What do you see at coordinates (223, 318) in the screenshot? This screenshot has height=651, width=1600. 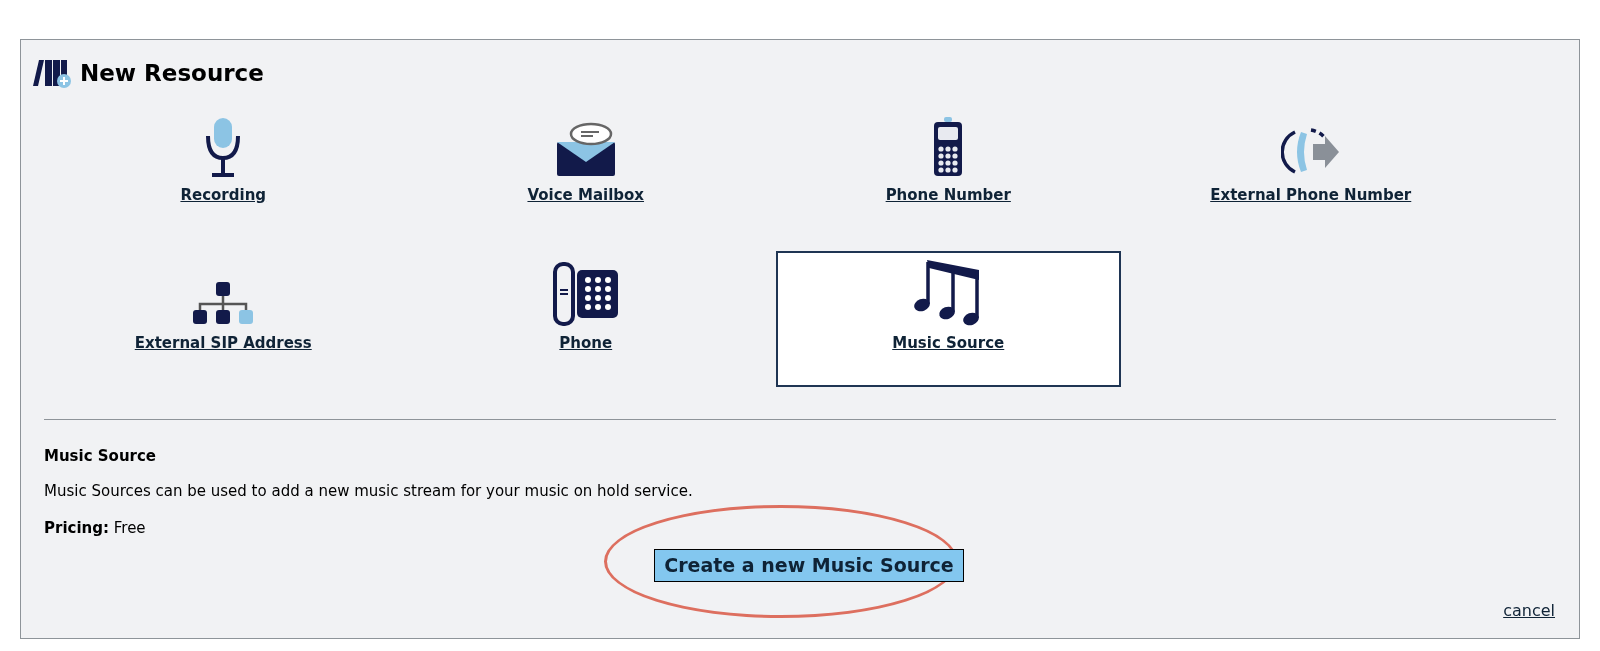 I see `resource-tile: External SIP Address` at bounding box center [223, 318].